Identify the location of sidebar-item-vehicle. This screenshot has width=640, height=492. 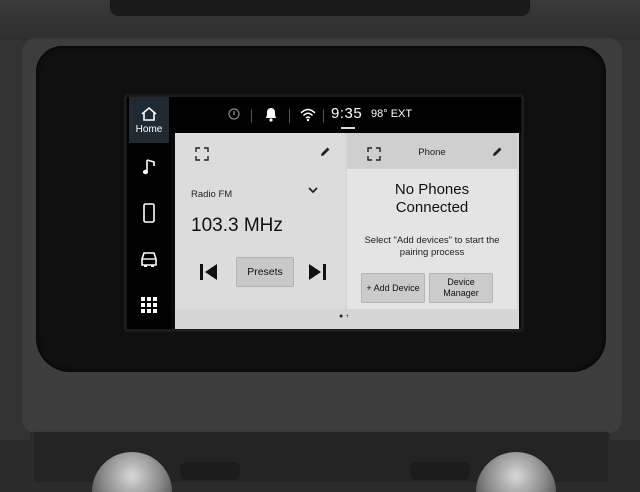
(149, 259).